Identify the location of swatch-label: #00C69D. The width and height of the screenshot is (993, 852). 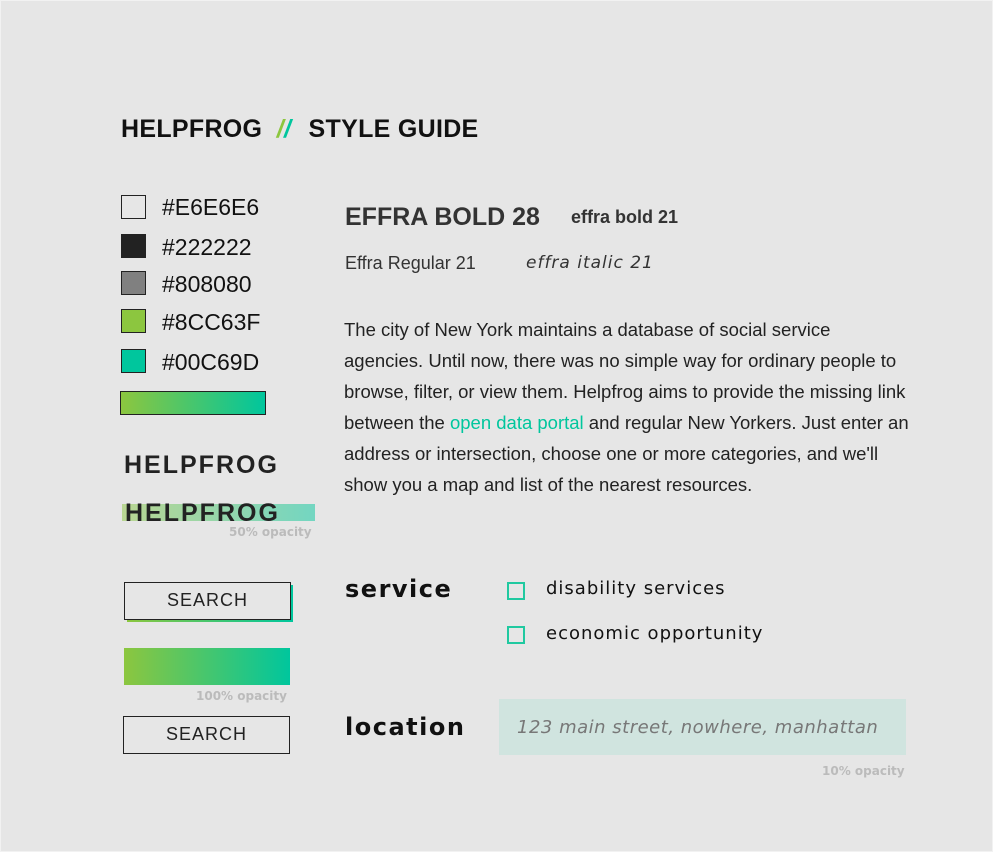
(211, 362).